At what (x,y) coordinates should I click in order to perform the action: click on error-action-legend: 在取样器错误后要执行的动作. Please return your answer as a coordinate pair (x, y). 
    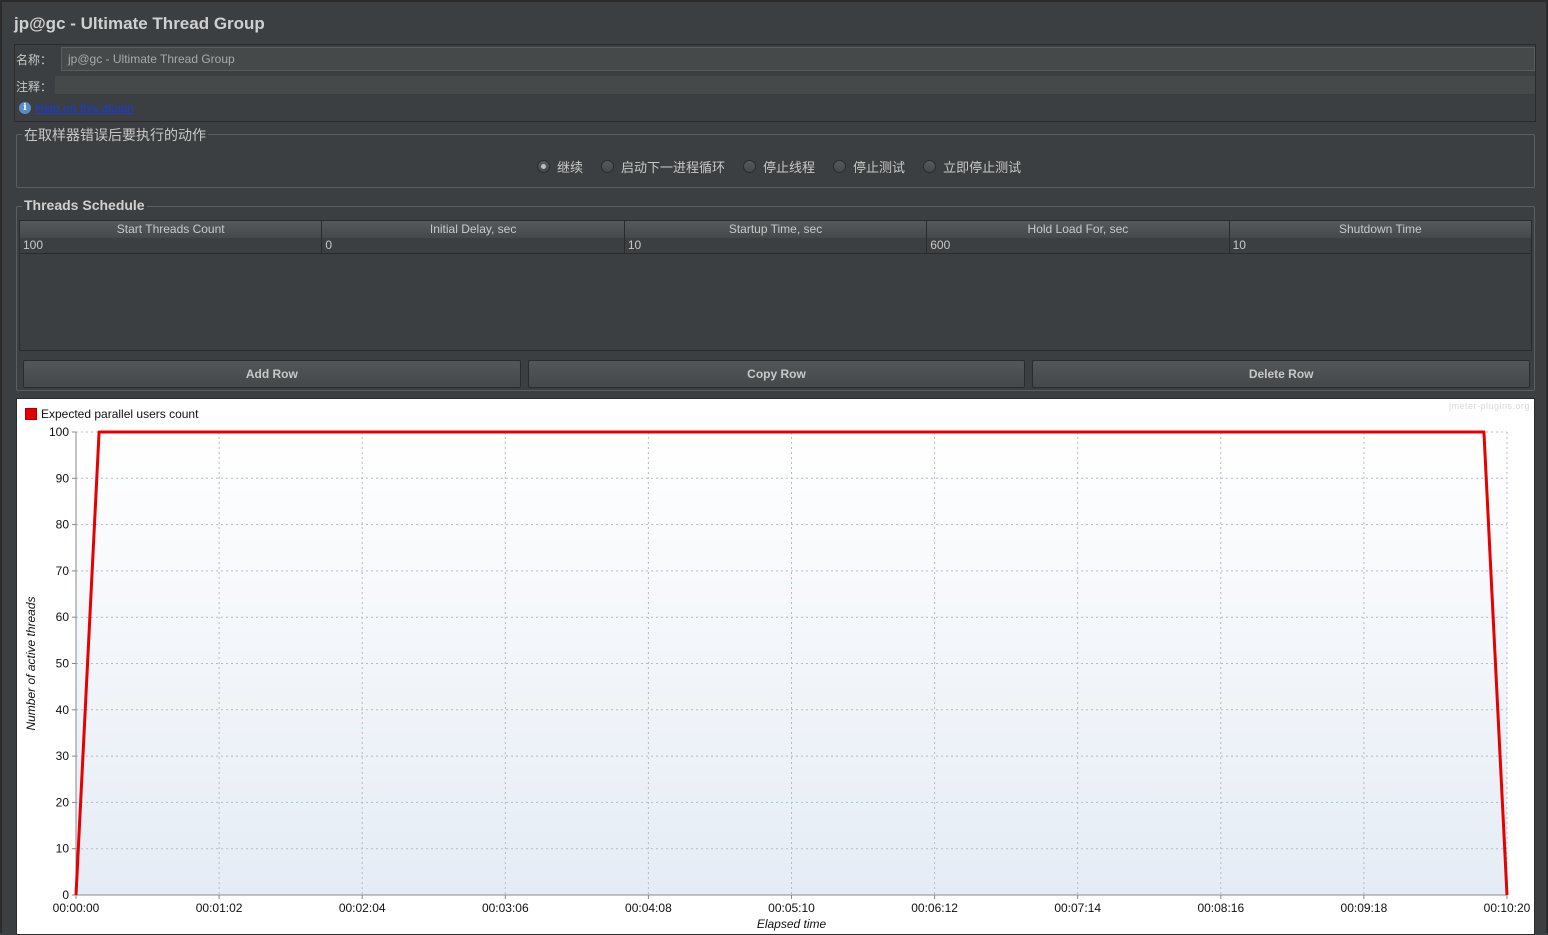
    Looking at the image, I should click on (115, 135).